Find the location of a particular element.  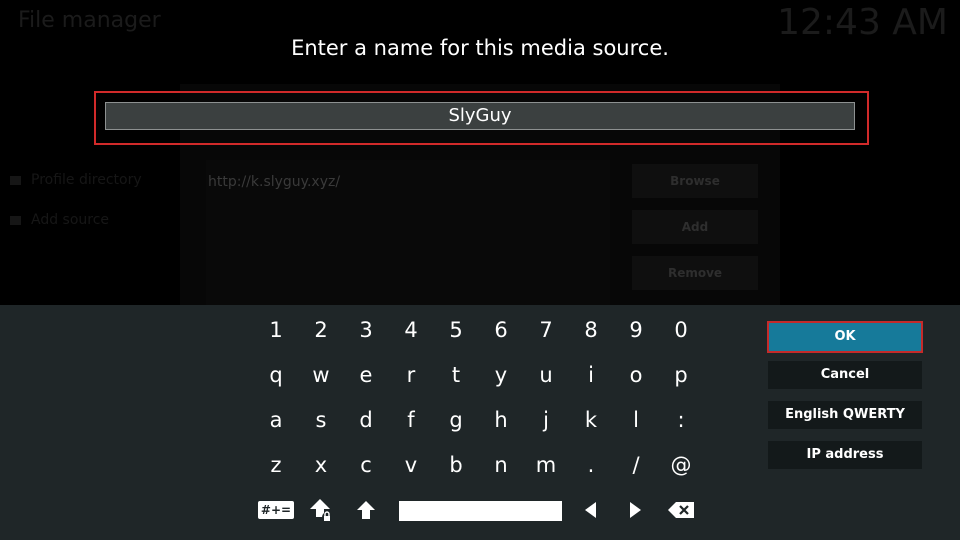

ip-address-button: IP address is located at coordinates (845, 455).